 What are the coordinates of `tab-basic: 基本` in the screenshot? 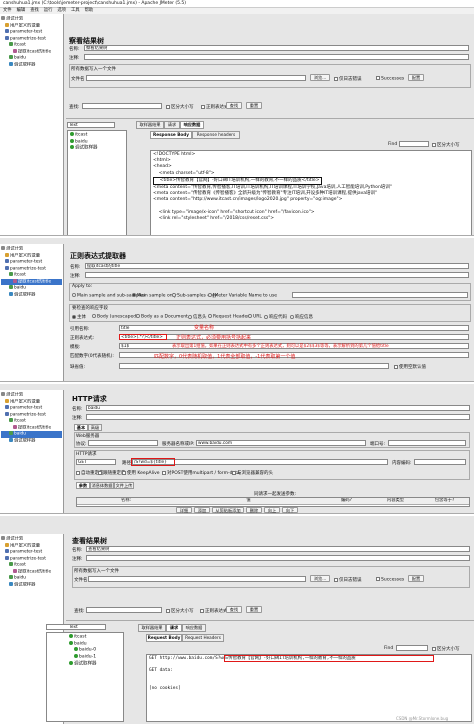 It's located at (81, 427).